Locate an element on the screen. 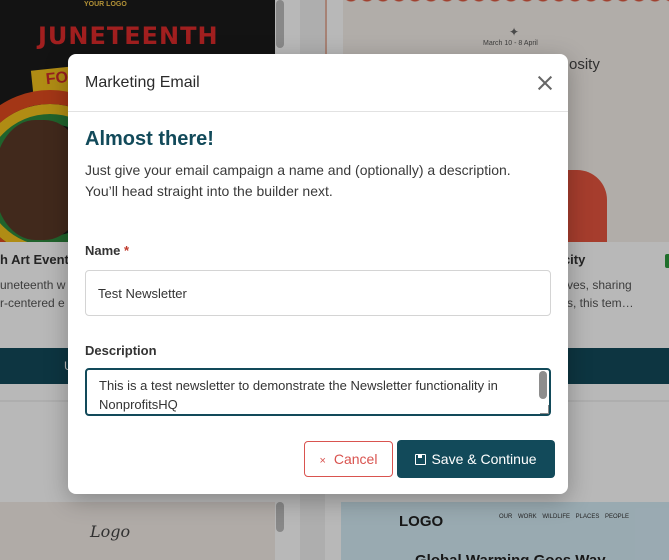 Image resolution: width=669 pixels, height=560 pixels. required-marker: * is located at coordinates (127, 250).